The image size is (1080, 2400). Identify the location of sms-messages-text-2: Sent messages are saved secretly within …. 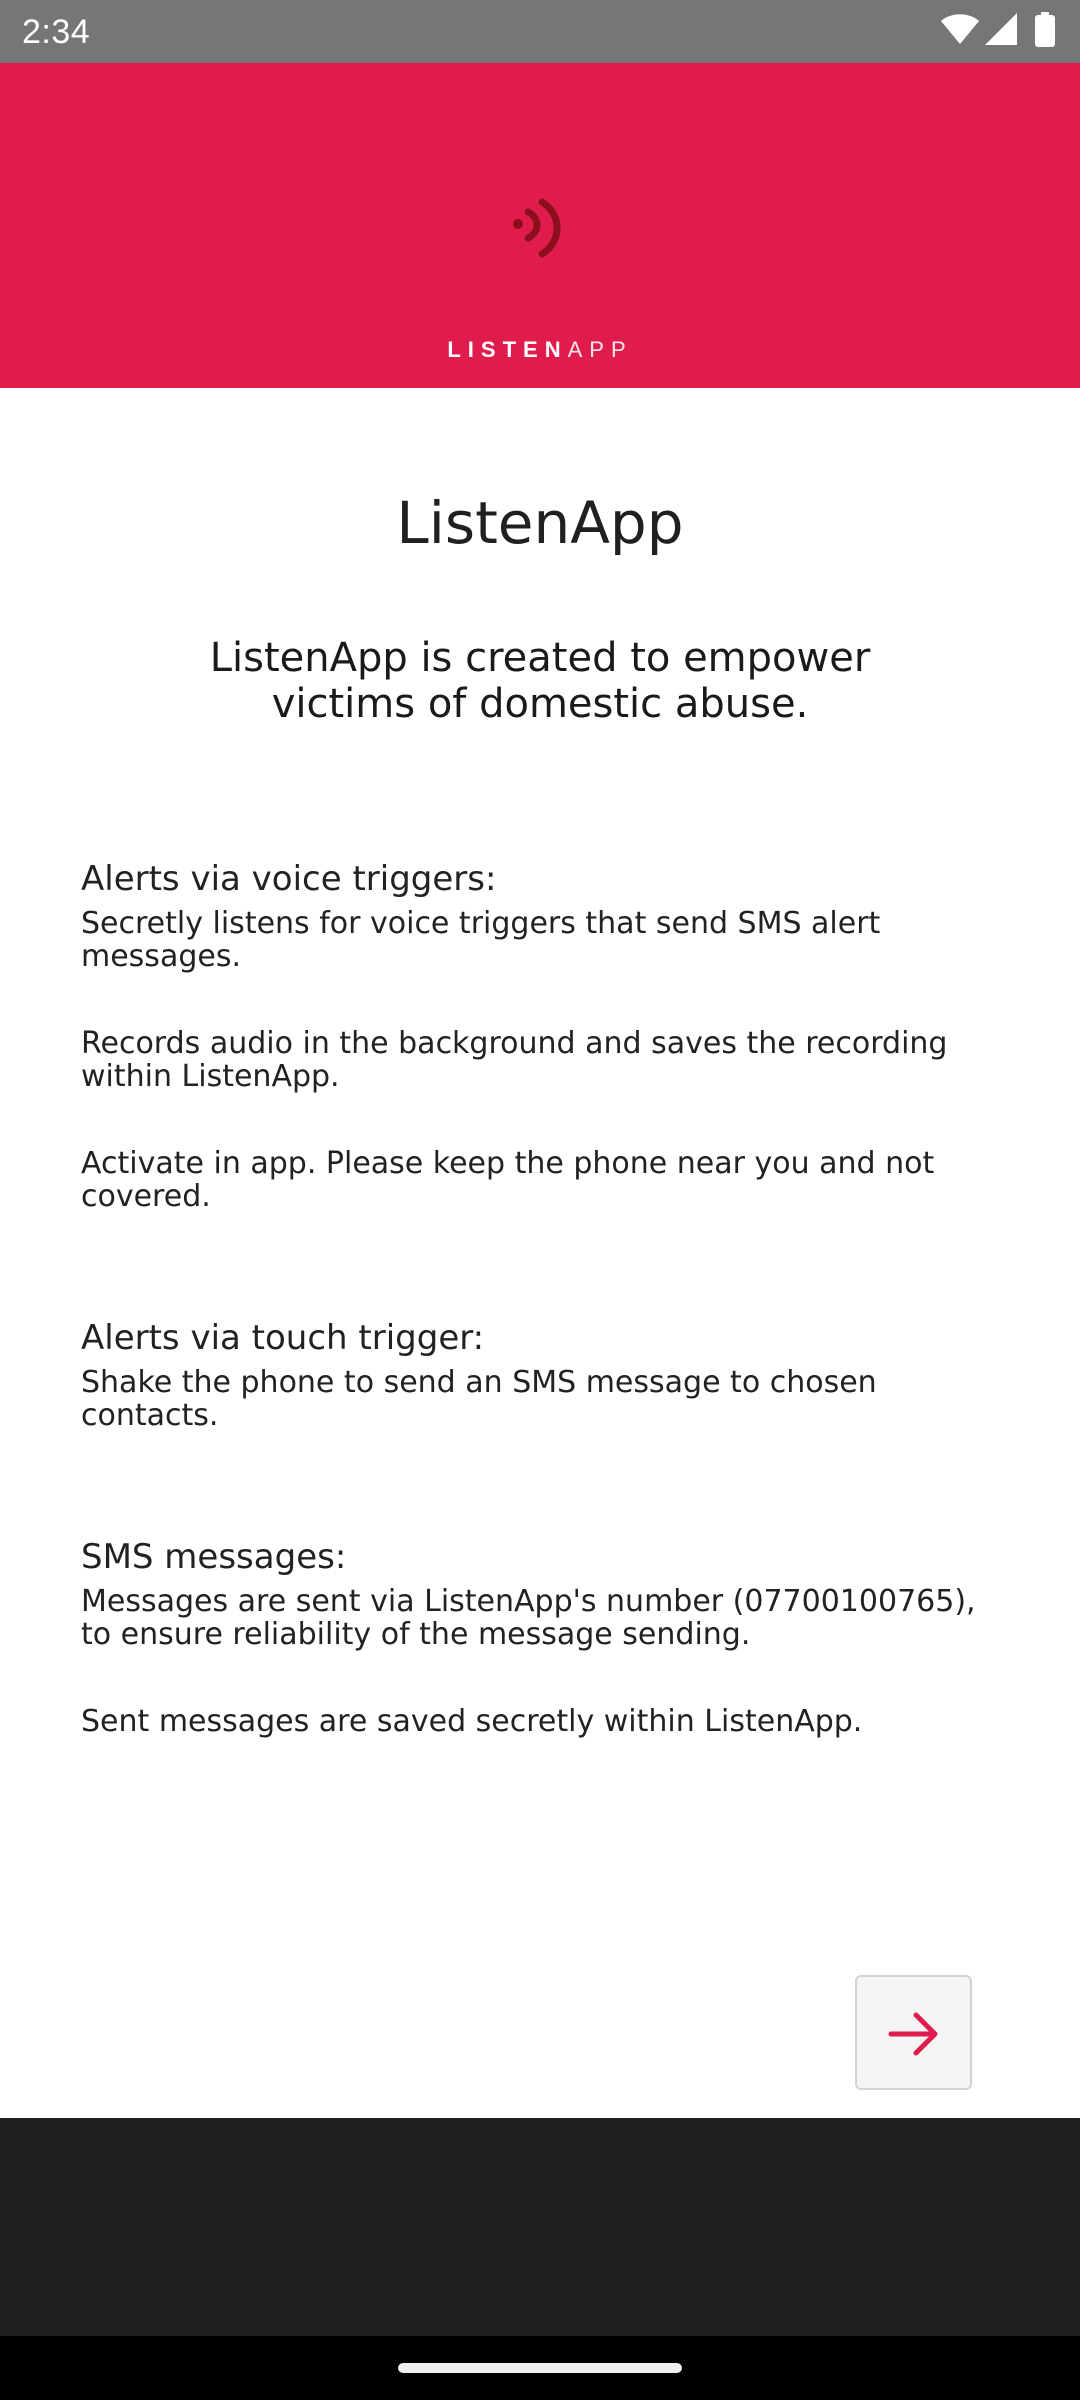
(472, 1721).